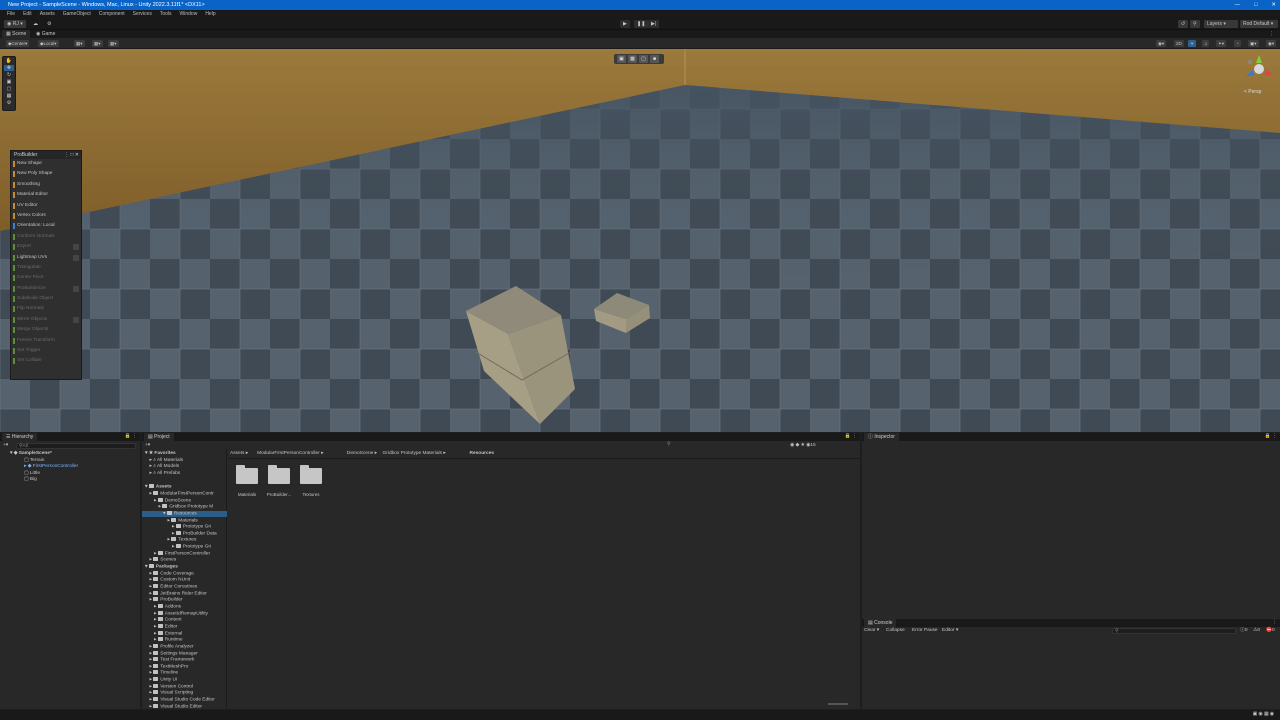  I want to click on breadcrumb-item: Resources, so click(482, 454).